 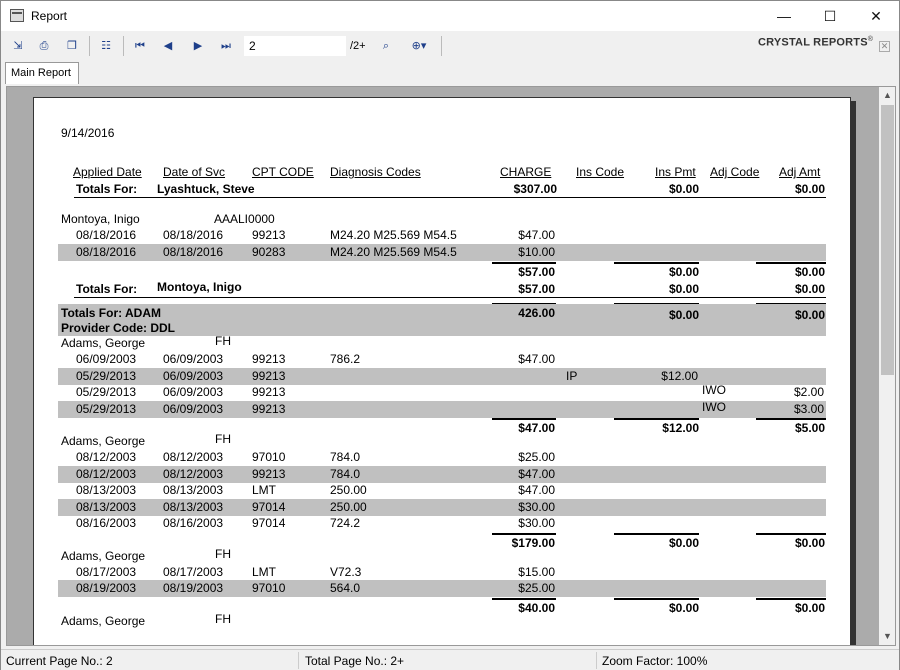 I want to click on adam-totals-ins-pmt: $0.00, so click(x=683, y=315).